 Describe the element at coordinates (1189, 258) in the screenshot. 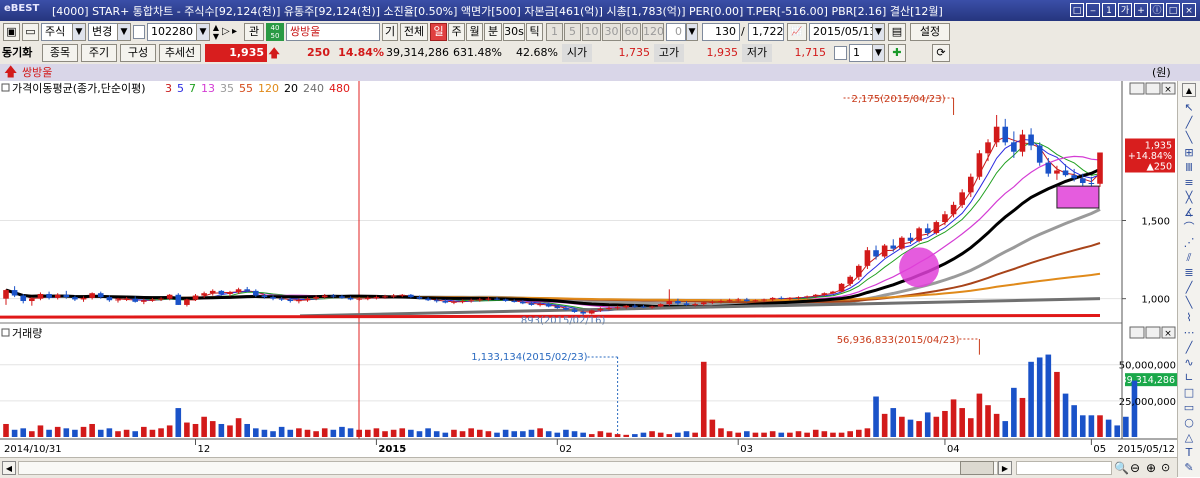

I see `drawing-tool-icon: ⫽` at that location.